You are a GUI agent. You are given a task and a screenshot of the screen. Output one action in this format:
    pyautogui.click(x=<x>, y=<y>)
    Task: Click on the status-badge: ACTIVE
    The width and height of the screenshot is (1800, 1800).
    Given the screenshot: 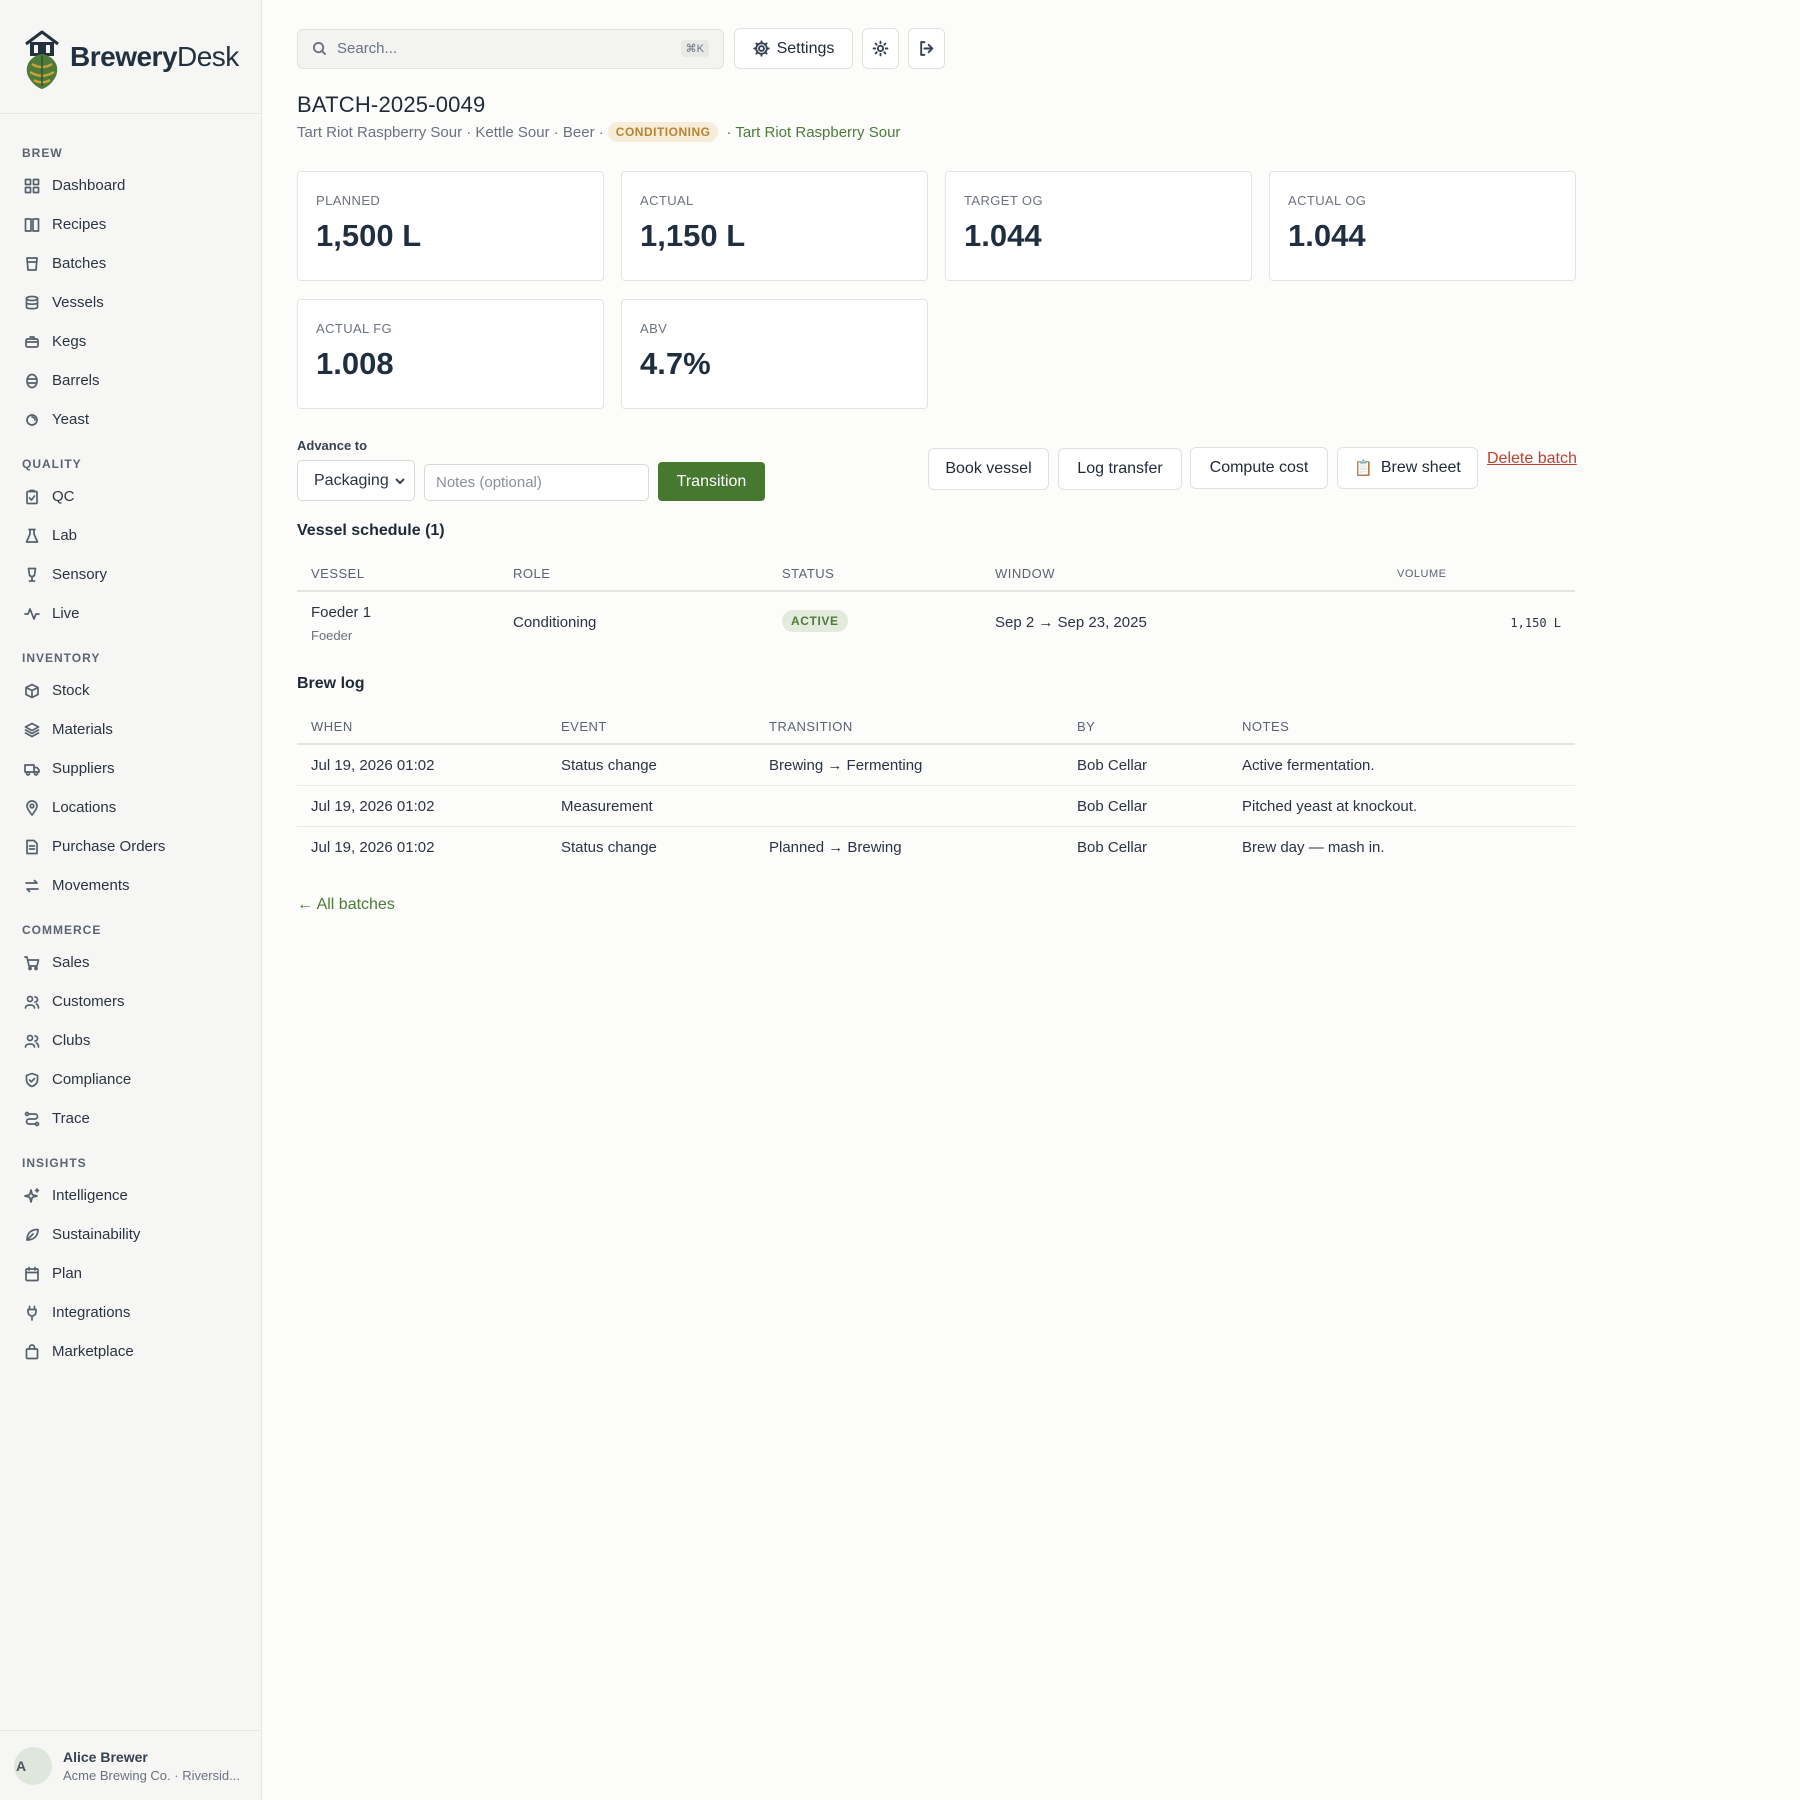 What is the action you would take?
    pyautogui.click(x=815, y=621)
    